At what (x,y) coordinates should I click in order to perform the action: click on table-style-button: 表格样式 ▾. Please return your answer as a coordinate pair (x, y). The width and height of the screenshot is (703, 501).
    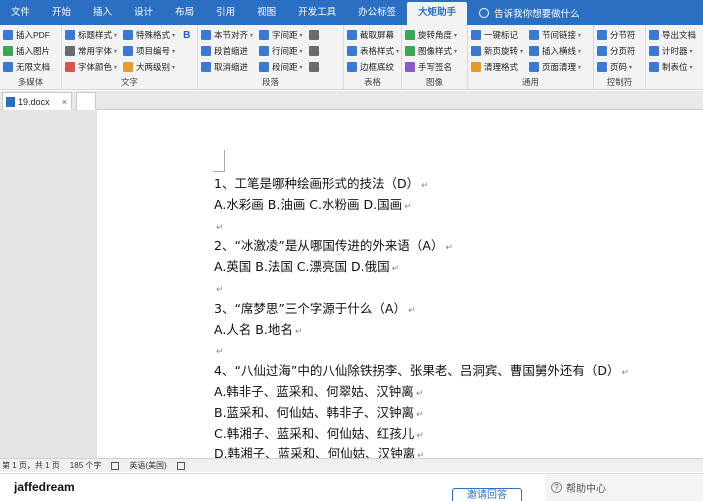
    Looking at the image, I should click on (373, 51).